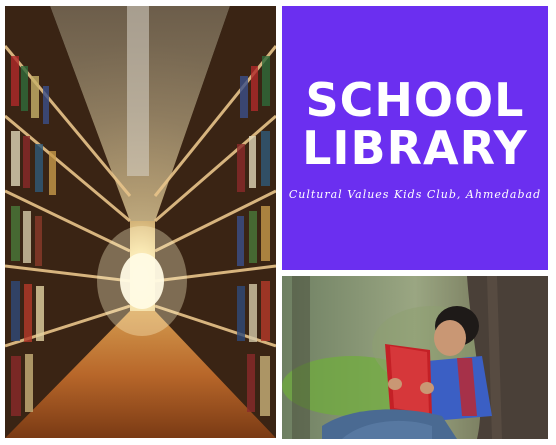  What do you see at coordinates (415, 147) in the screenshot?
I see `title-line-library: LIBRARY` at bounding box center [415, 147].